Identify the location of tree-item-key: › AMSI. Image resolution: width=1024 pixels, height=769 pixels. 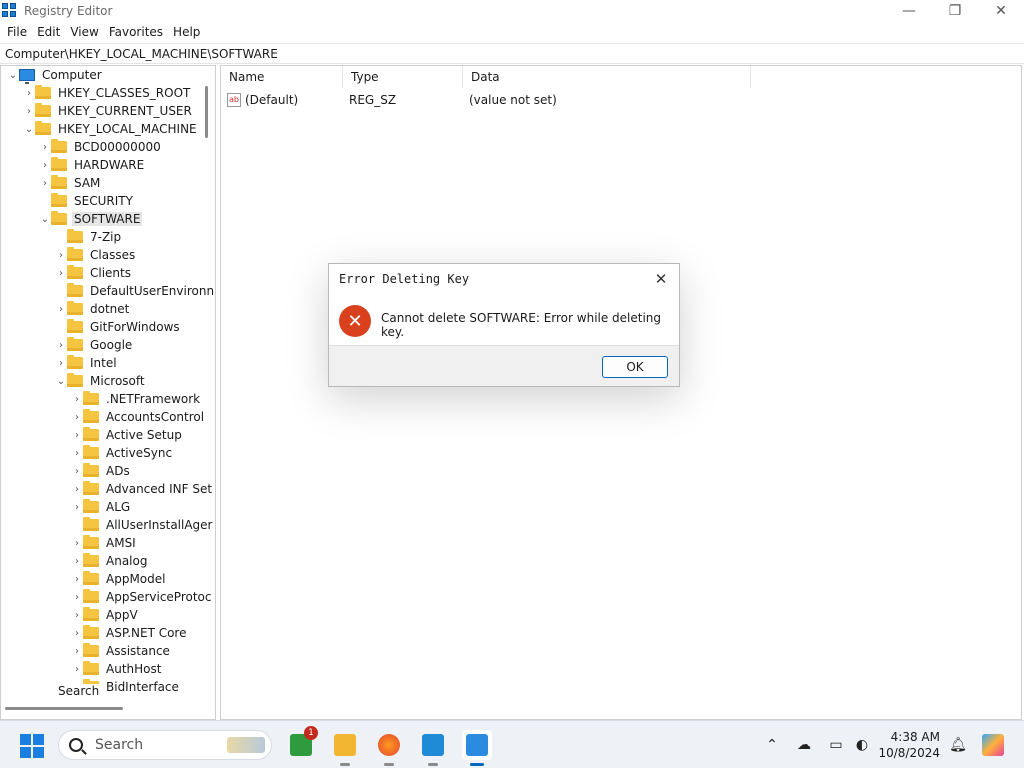
(104, 543).